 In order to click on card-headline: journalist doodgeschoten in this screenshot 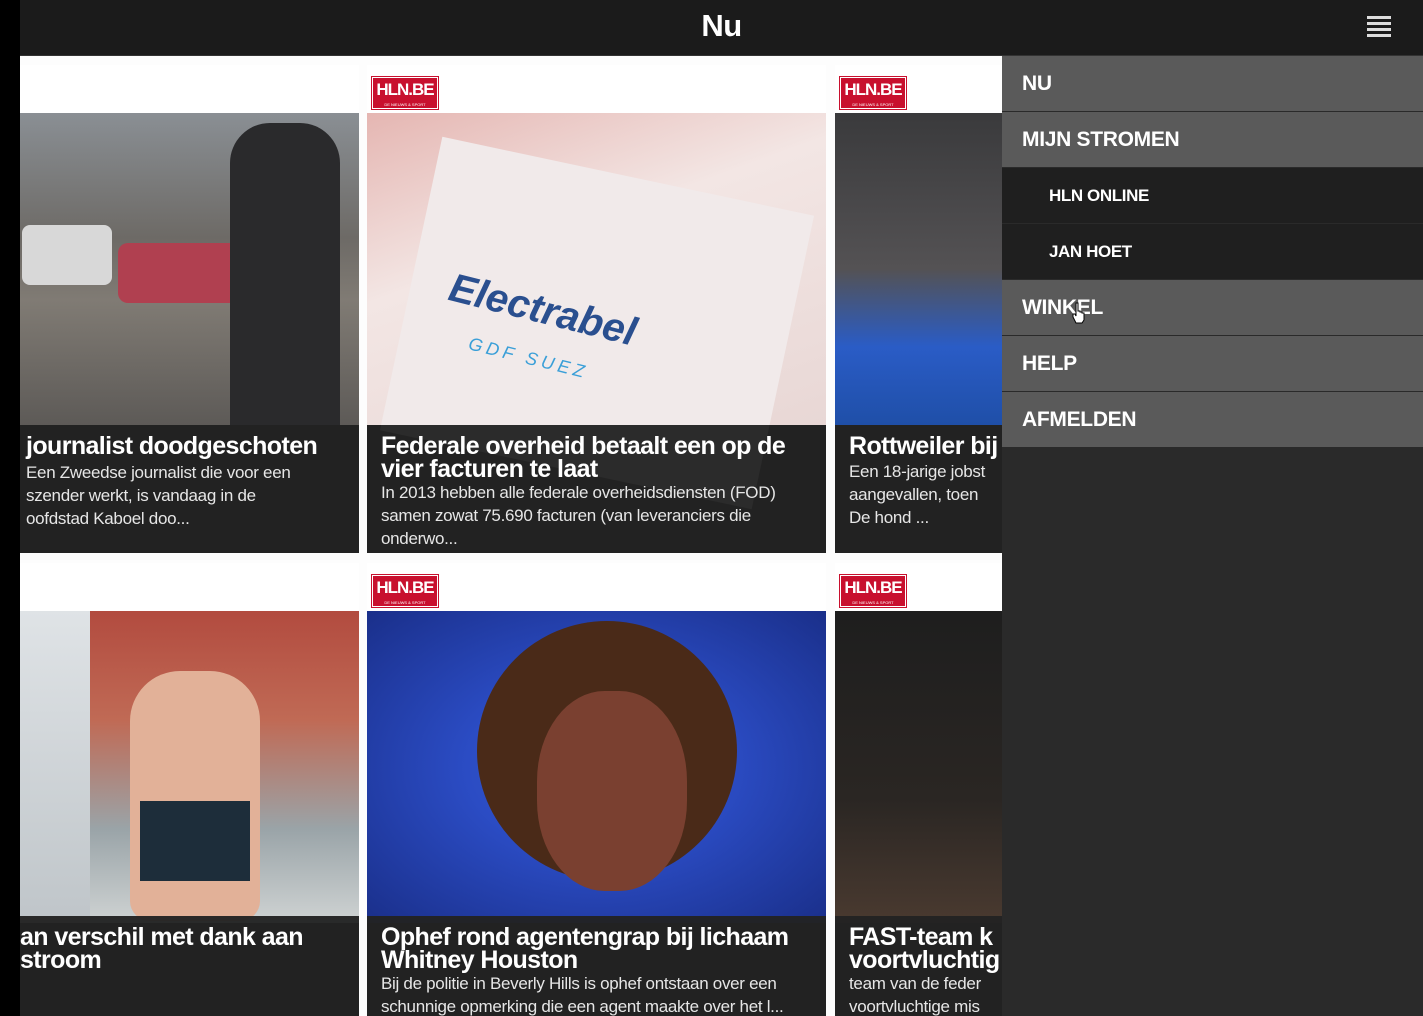, I will do `click(172, 446)`.